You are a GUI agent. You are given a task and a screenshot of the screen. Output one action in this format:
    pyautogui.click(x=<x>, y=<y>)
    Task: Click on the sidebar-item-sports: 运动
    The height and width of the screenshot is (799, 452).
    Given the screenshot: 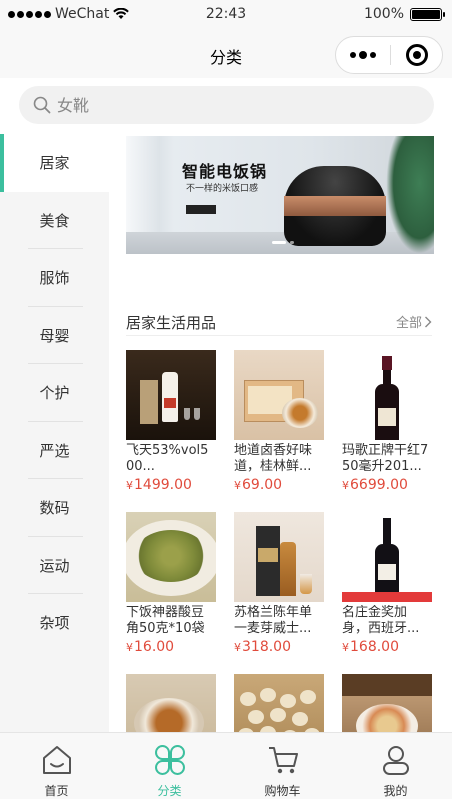 What is the action you would take?
    pyautogui.click(x=54, y=566)
    